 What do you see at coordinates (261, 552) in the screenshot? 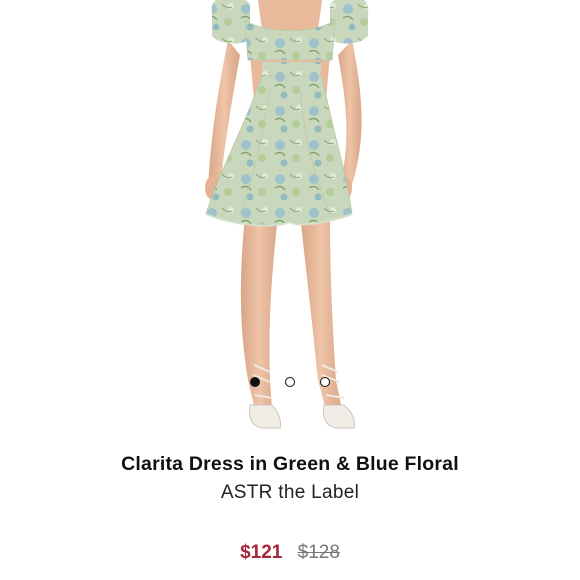
I see `sale-price: $121` at bounding box center [261, 552].